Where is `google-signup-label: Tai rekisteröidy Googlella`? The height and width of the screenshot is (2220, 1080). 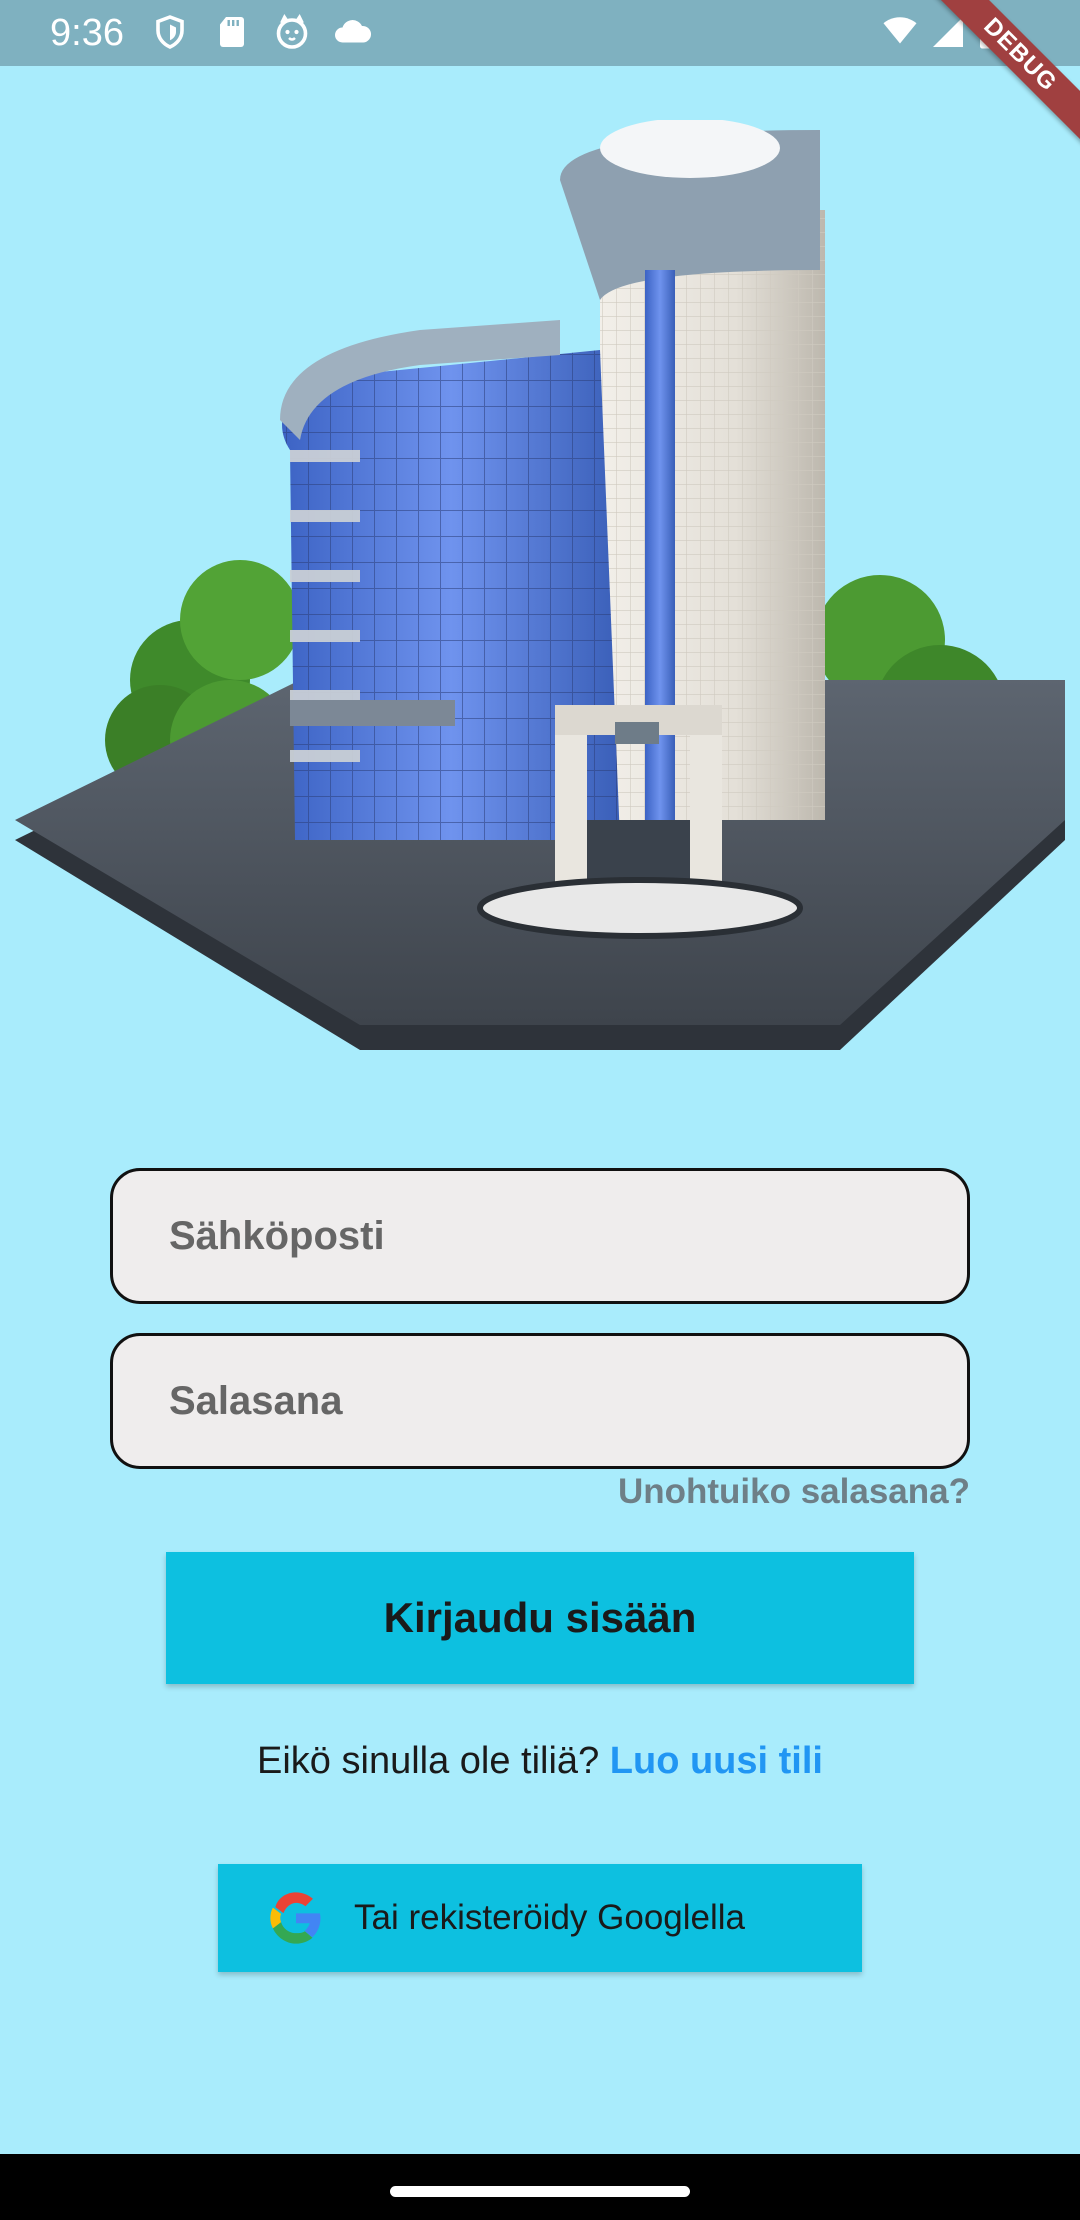 google-signup-label: Tai rekisteröidy Googlella is located at coordinates (550, 1917).